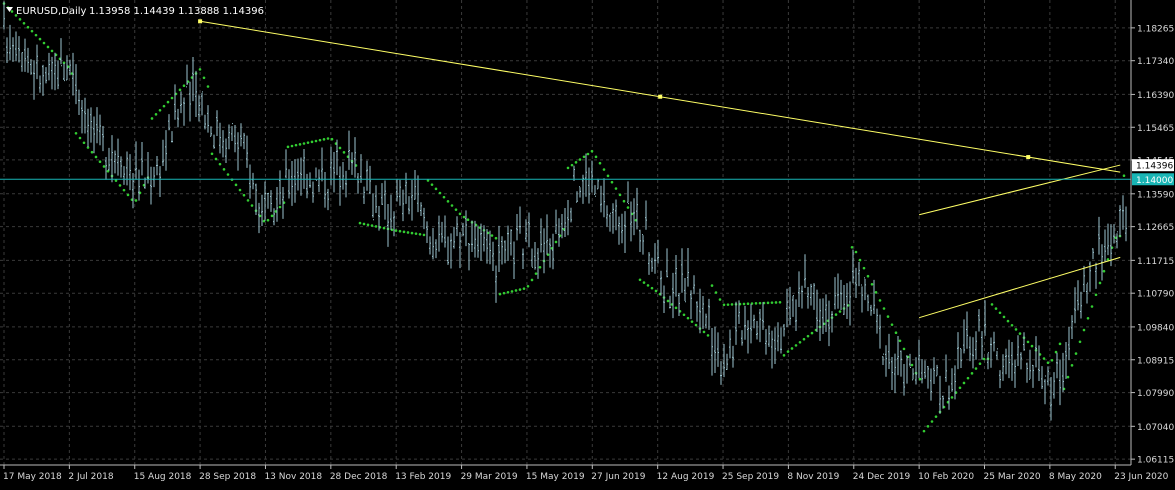 The image size is (1175, 490). I want to click on time-tick-label: 15 May 2019, so click(555, 477).